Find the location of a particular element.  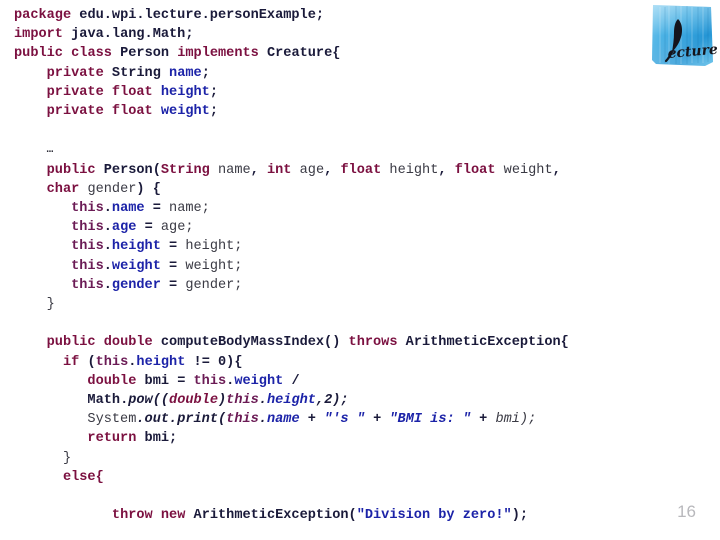

code-token: class is located at coordinates (91, 54).